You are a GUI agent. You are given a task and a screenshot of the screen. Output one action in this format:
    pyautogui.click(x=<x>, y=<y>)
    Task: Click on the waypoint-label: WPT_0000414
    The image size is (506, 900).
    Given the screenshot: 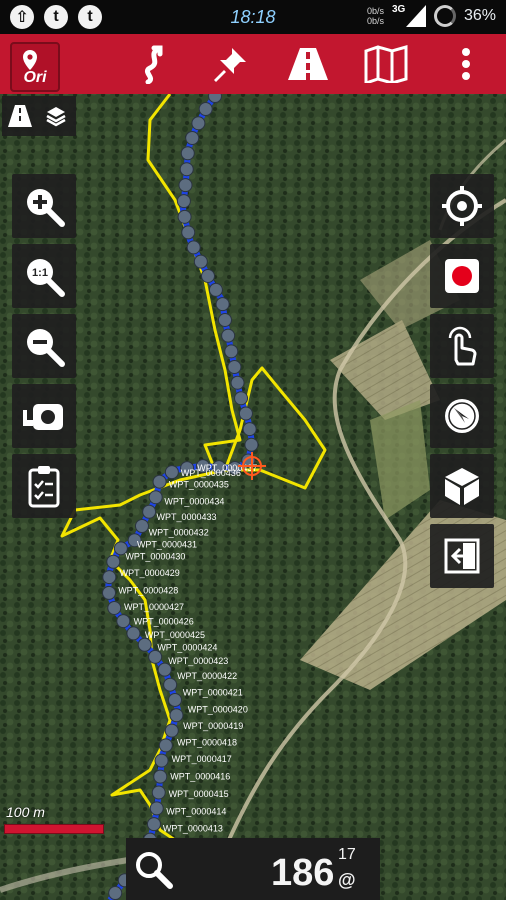 What is the action you would take?
    pyautogui.click(x=196, y=811)
    